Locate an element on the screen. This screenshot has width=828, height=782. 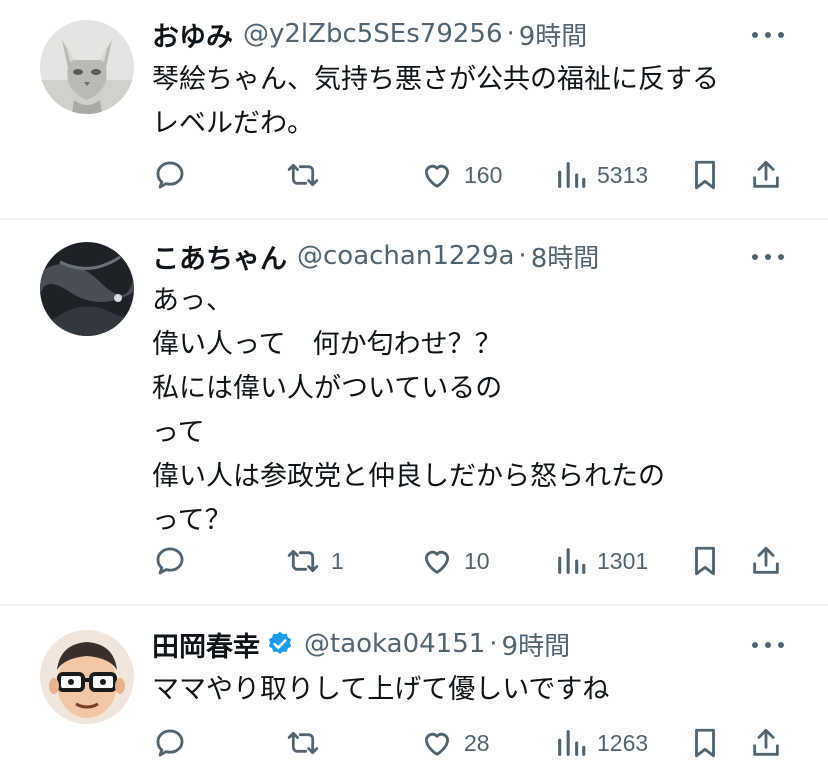
abstract-avatar-image is located at coordinates (87, 289).